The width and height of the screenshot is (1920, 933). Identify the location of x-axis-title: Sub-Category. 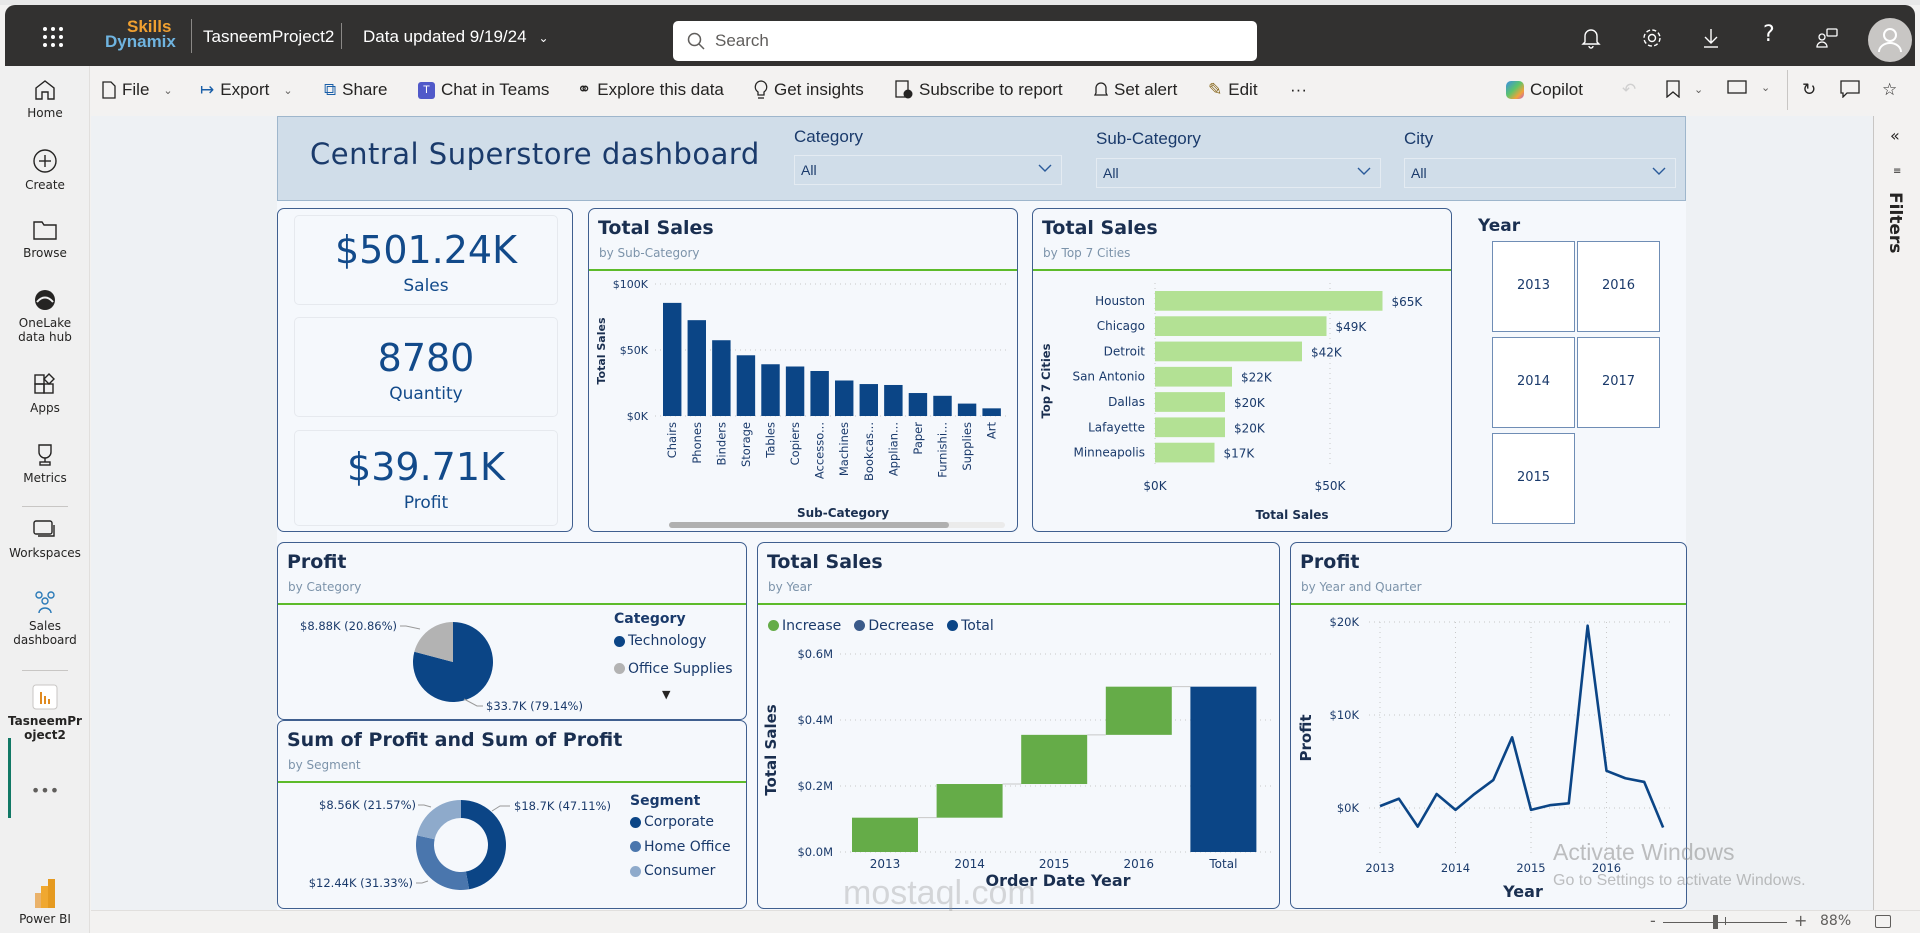
(843, 513).